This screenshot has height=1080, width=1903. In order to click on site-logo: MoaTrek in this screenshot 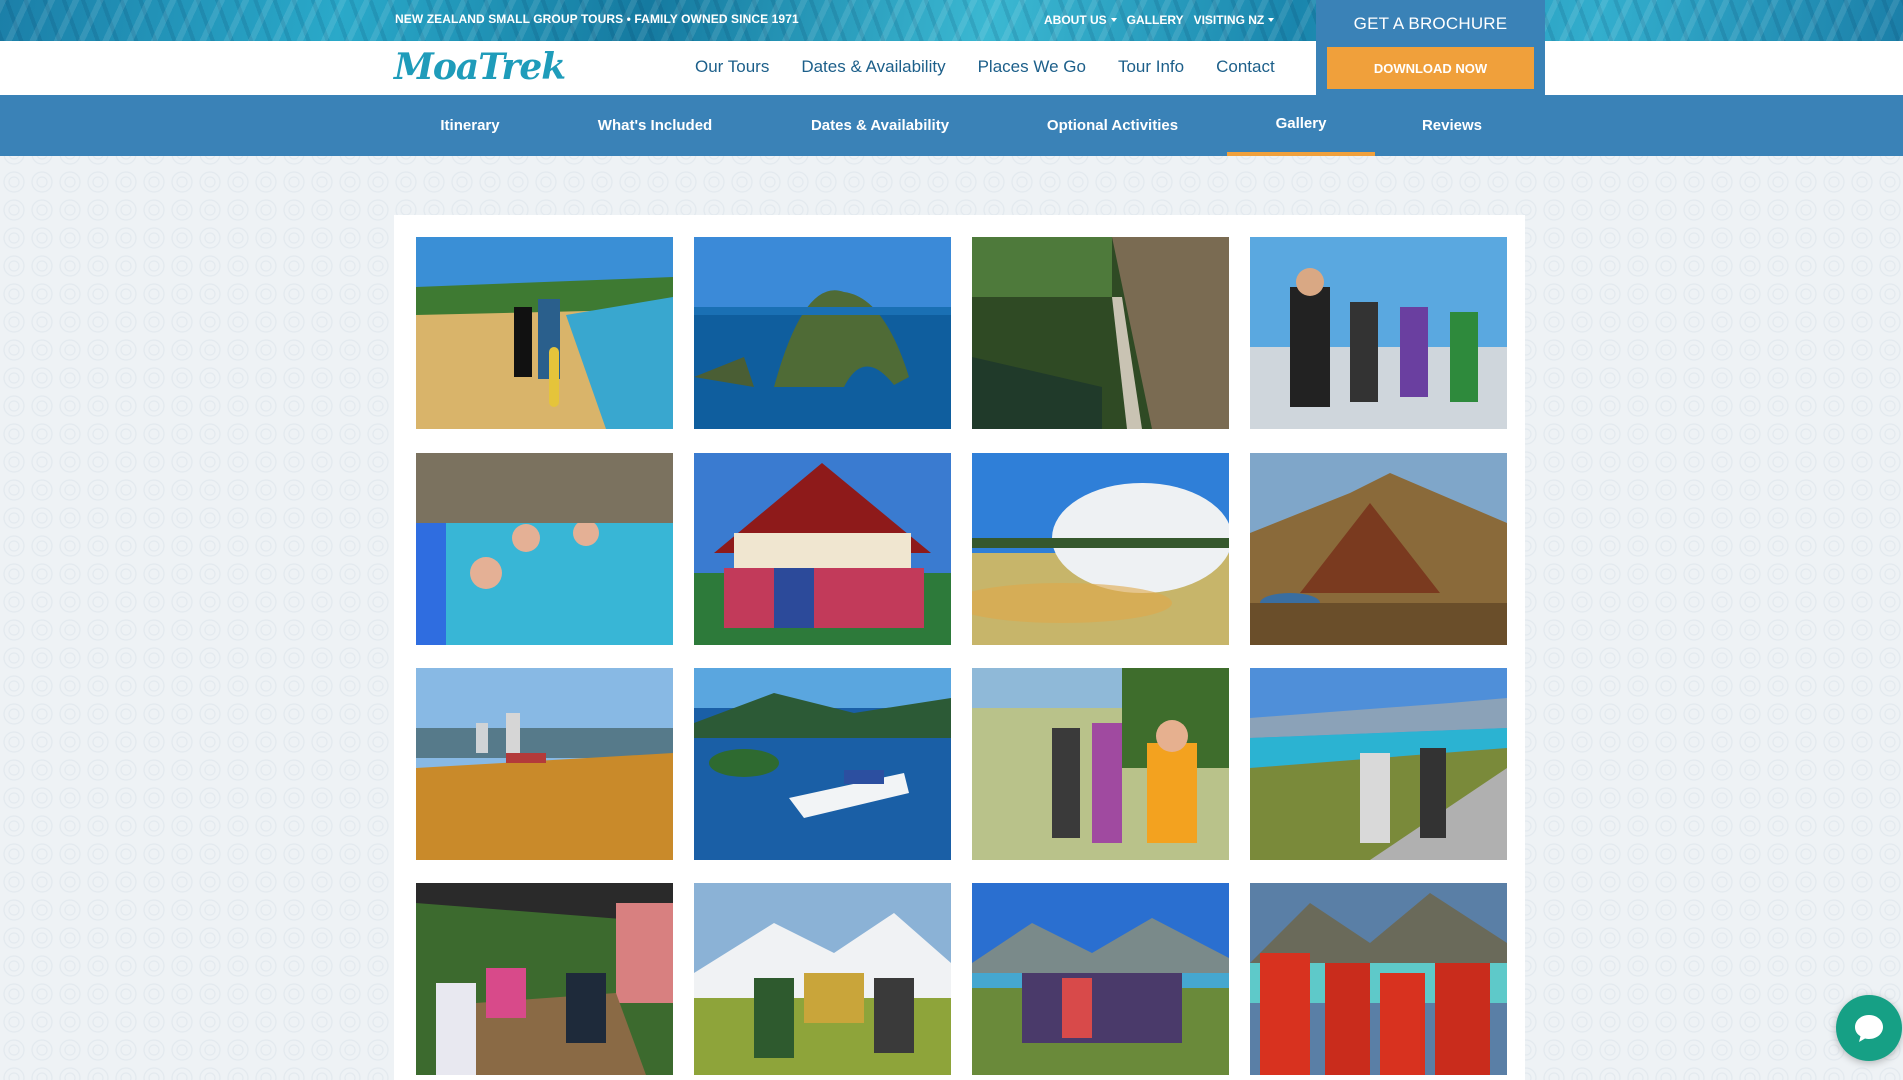, I will do `click(480, 67)`.